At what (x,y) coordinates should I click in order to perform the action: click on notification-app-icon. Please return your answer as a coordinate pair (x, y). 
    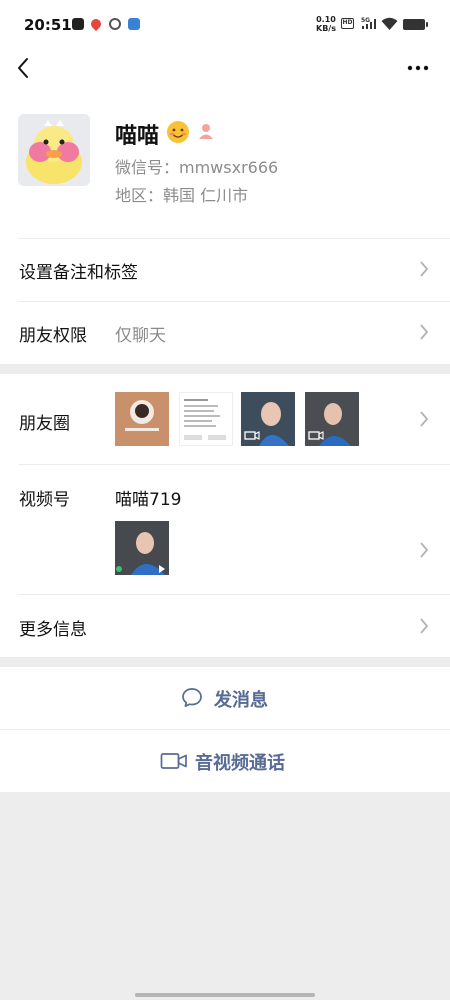
    Looking at the image, I should click on (78, 24).